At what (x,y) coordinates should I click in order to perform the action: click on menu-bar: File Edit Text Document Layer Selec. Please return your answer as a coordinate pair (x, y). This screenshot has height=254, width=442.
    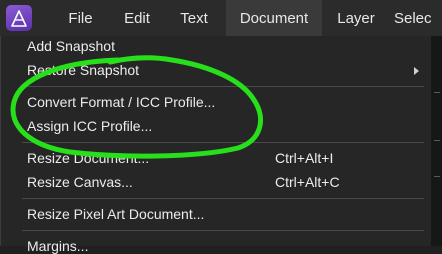
    Looking at the image, I should click on (221, 18).